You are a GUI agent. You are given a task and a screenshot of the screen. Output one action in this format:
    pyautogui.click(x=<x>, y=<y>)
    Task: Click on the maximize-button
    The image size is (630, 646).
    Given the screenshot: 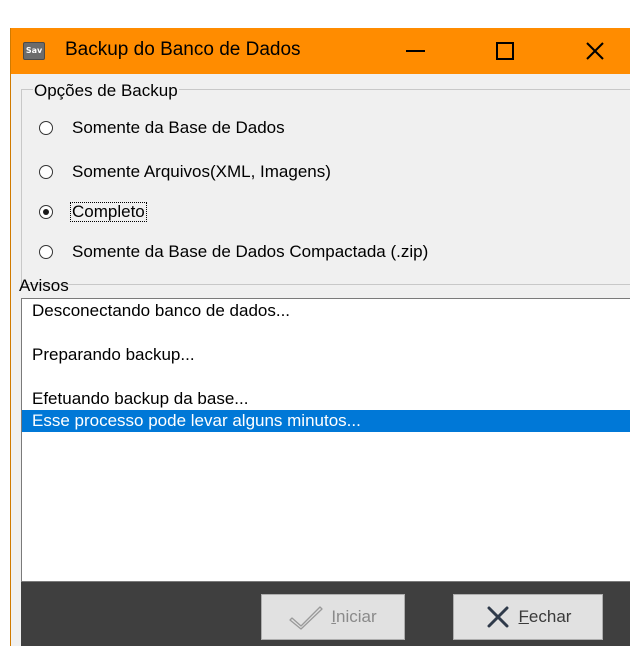 What is the action you would take?
    pyautogui.click(x=505, y=51)
    